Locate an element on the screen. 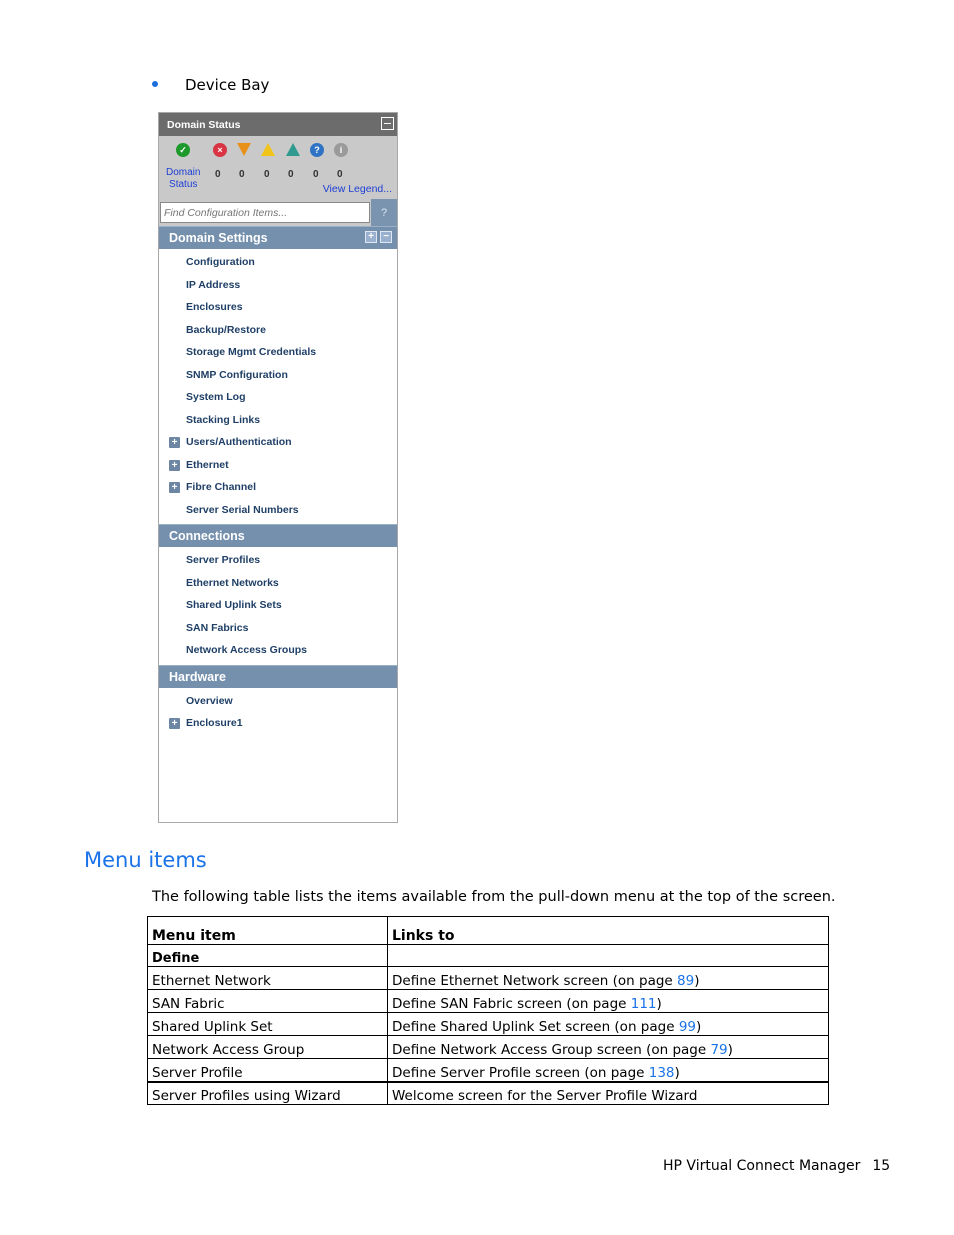 Image resolution: width=954 pixels, height=1235 pixels. bullet-text: Device Bay is located at coordinates (227, 85).